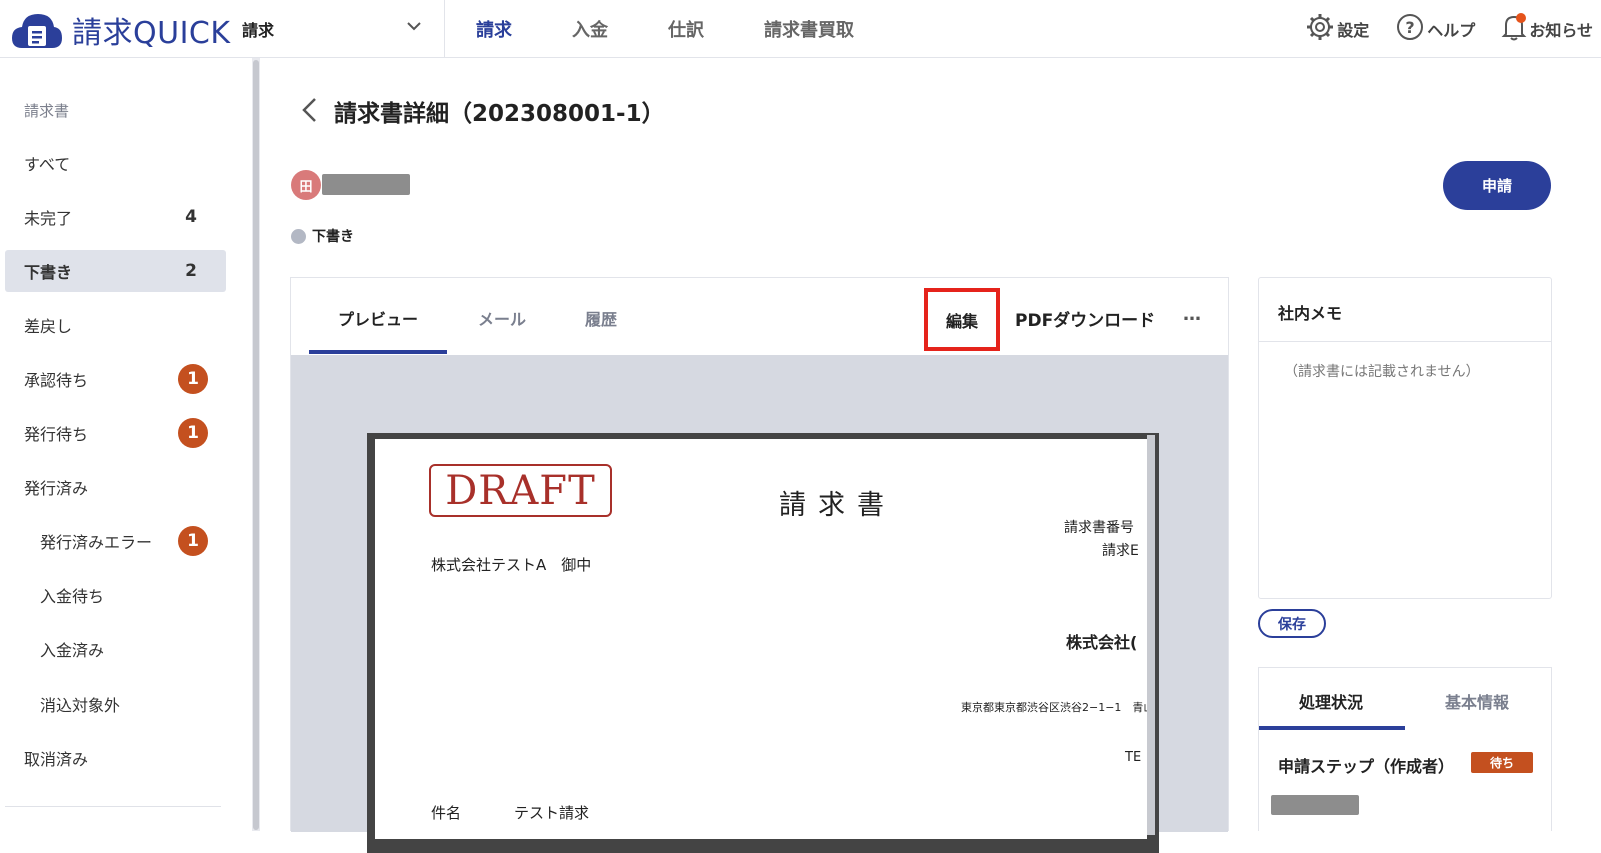 Image resolution: width=1601 pixels, height=853 pixels. What do you see at coordinates (72, 596) in the screenshot?
I see `sidebar-item-label: 入金待ち` at bounding box center [72, 596].